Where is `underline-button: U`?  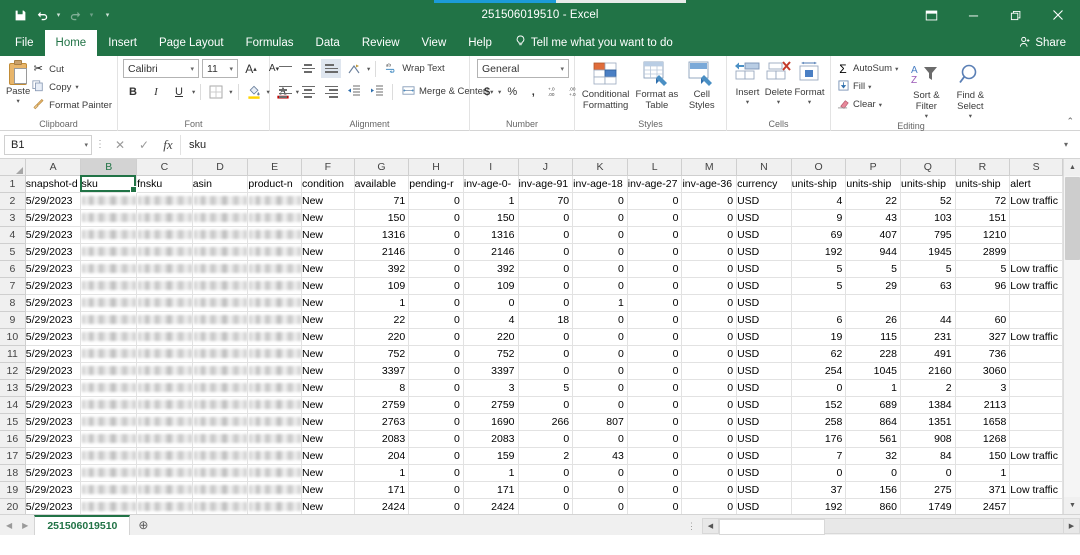 underline-button: U is located at coordinates (179, 91).